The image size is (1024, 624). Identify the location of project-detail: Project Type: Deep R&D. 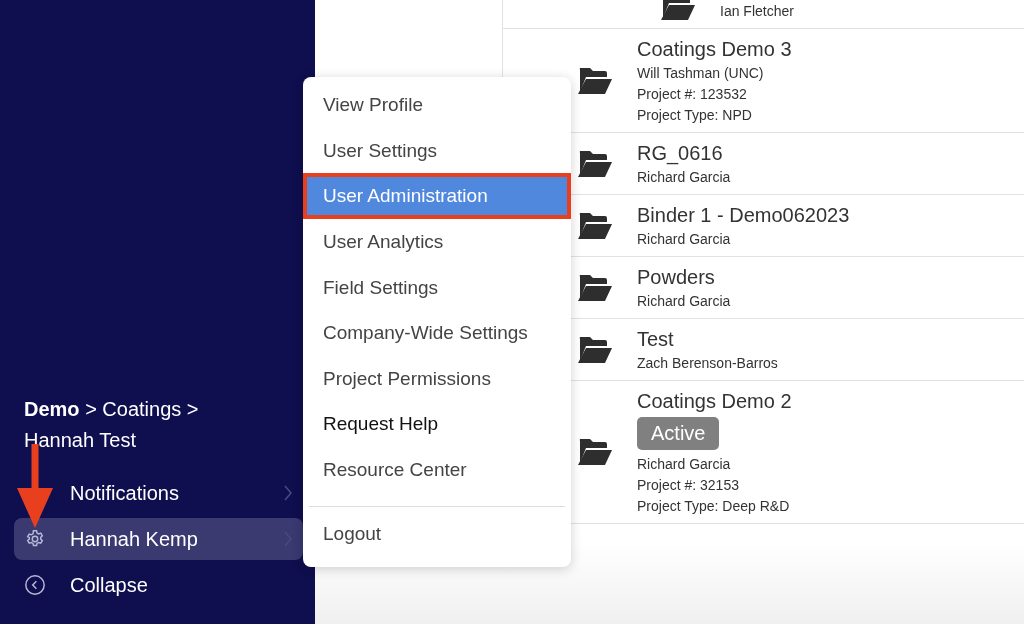
(713, 506).